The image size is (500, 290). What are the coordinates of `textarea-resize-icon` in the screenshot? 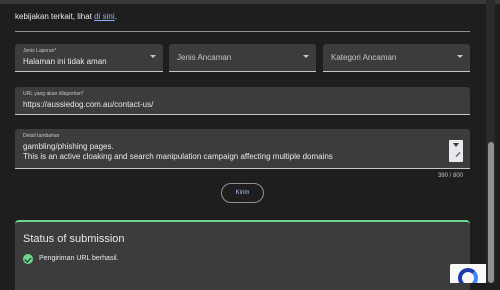 It's located at (456, 151).